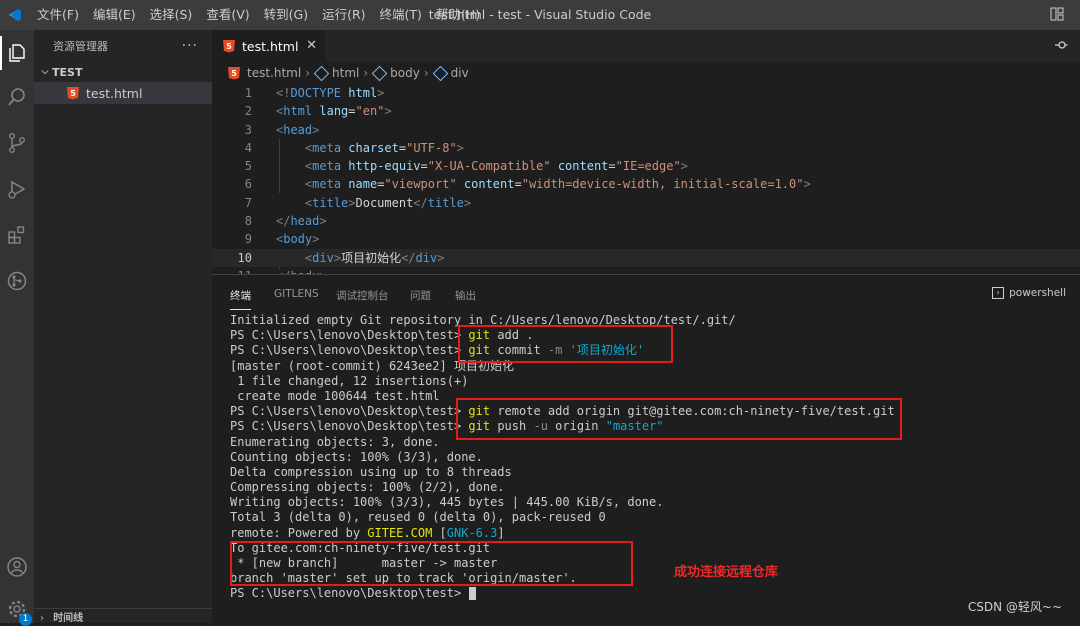 The image size is (1080, 626). I want to click on timeline-section: › 时间线, so click(126, 616).